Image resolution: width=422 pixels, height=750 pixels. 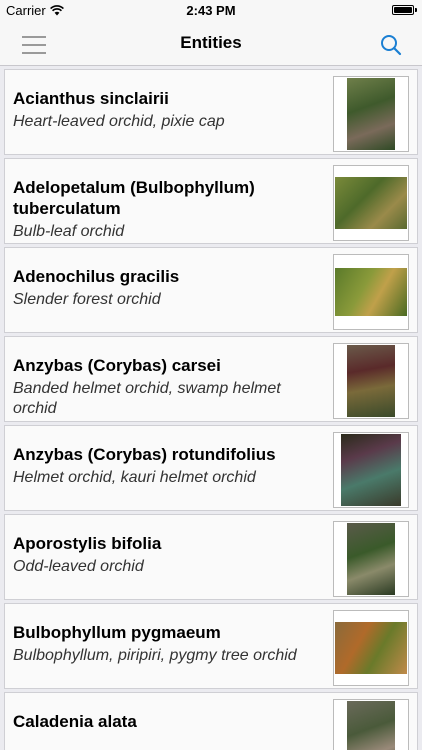 I want to click on page-title: Entities, so click(x=211, y=42).